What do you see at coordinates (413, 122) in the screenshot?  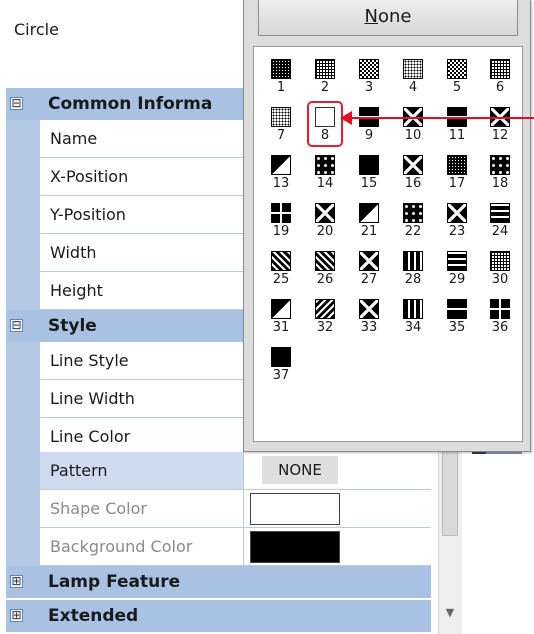 I see `pattern-option-10: 10` at bounding box center [413, 122].